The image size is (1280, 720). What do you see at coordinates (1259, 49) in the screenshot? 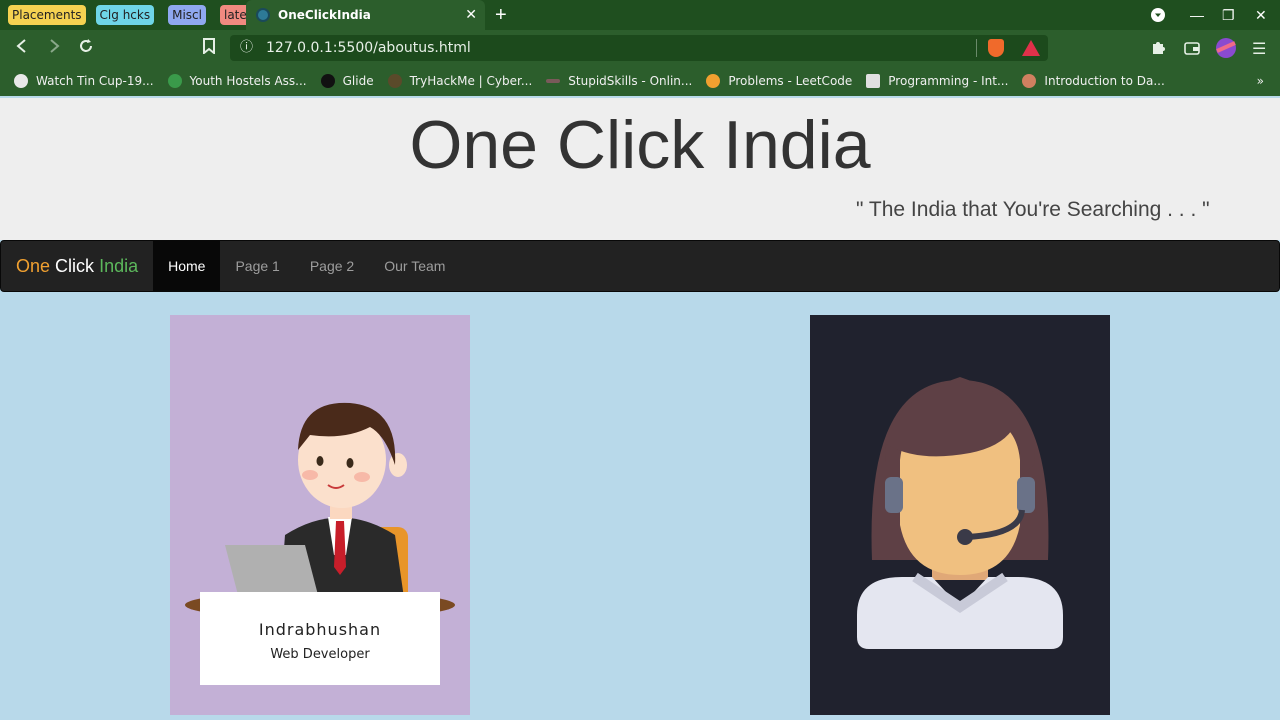
I see `menu-icon: ☰` at bounding box center [1259, 49].